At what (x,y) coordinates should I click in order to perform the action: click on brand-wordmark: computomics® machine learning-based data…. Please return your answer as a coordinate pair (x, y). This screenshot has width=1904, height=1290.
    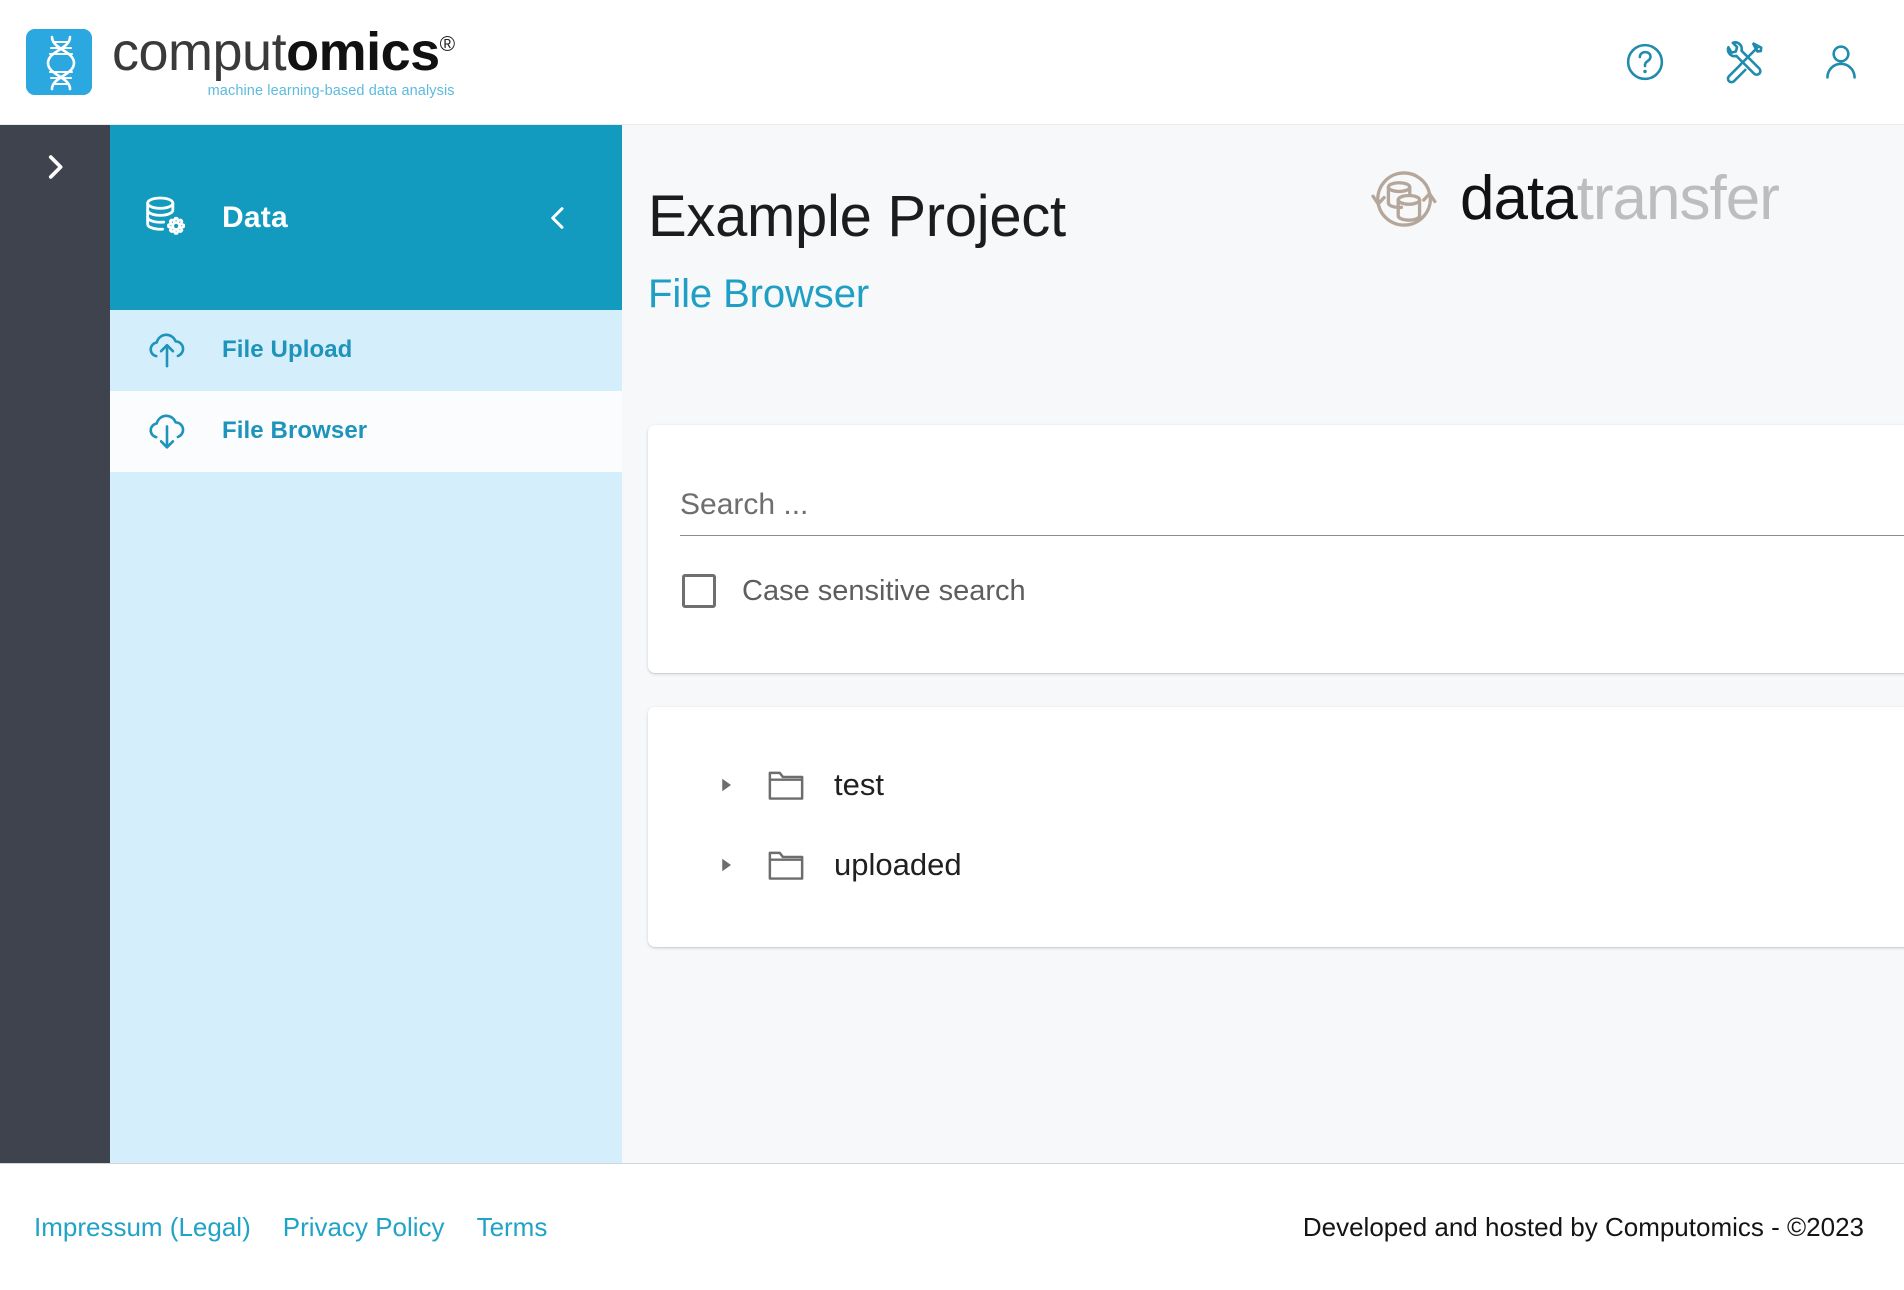
    Looking at the image, I should click on (283, 62).